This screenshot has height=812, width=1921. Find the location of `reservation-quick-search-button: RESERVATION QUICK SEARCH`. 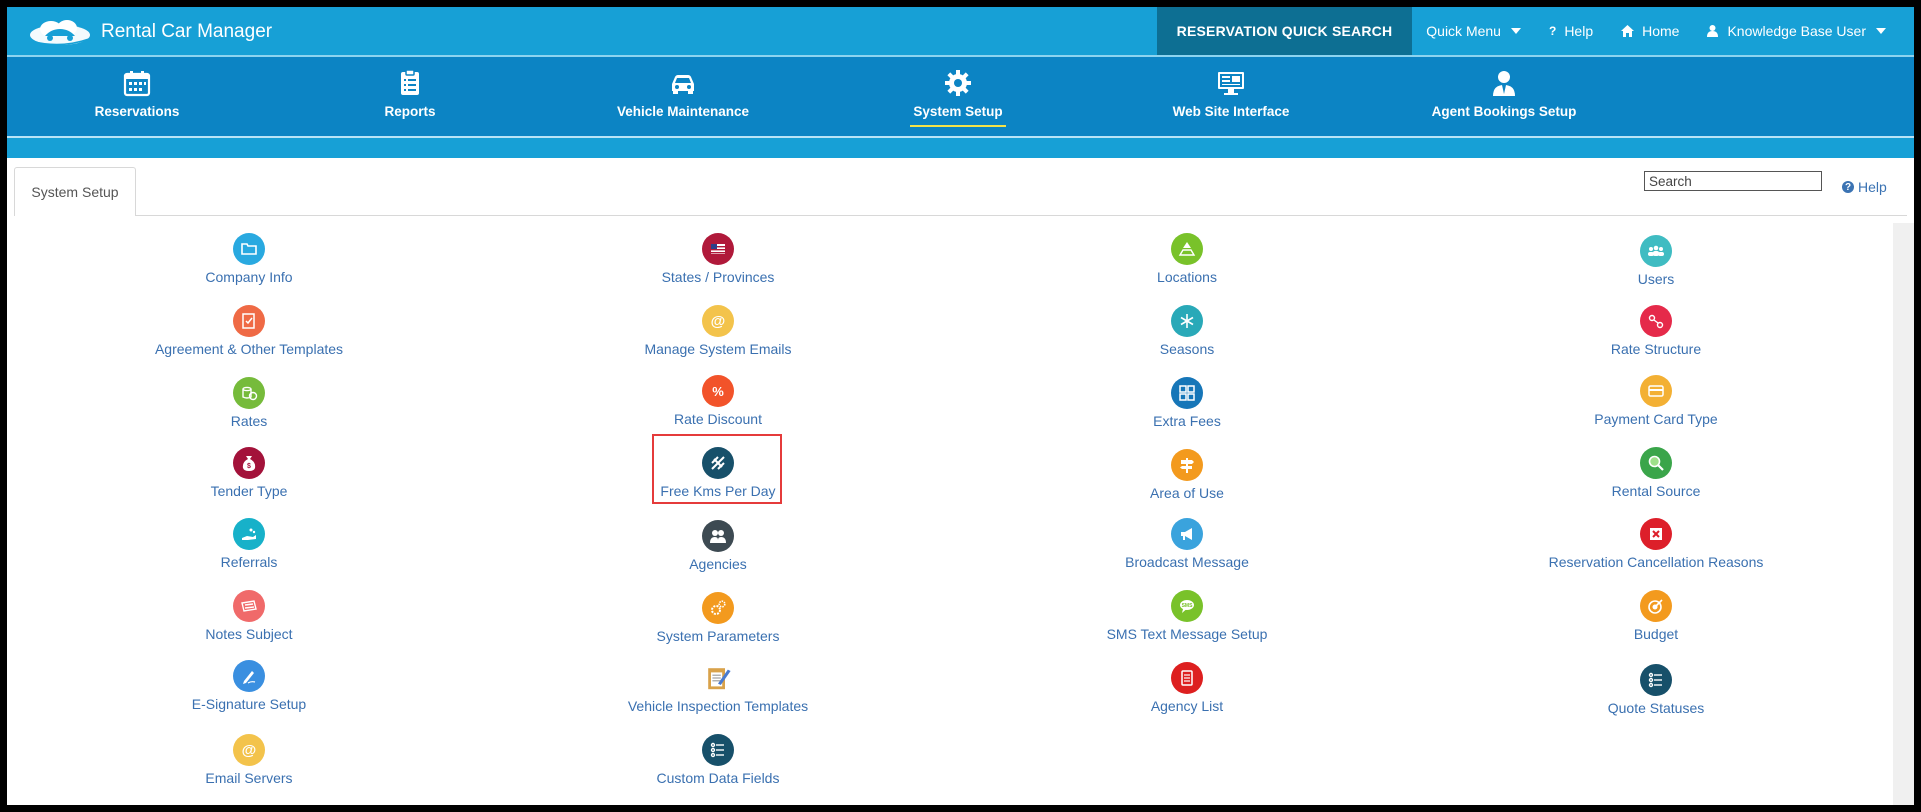

reservation-quick-search-button: RESERVATION QUICK SEARCH is located at coordinates (1284, 31).